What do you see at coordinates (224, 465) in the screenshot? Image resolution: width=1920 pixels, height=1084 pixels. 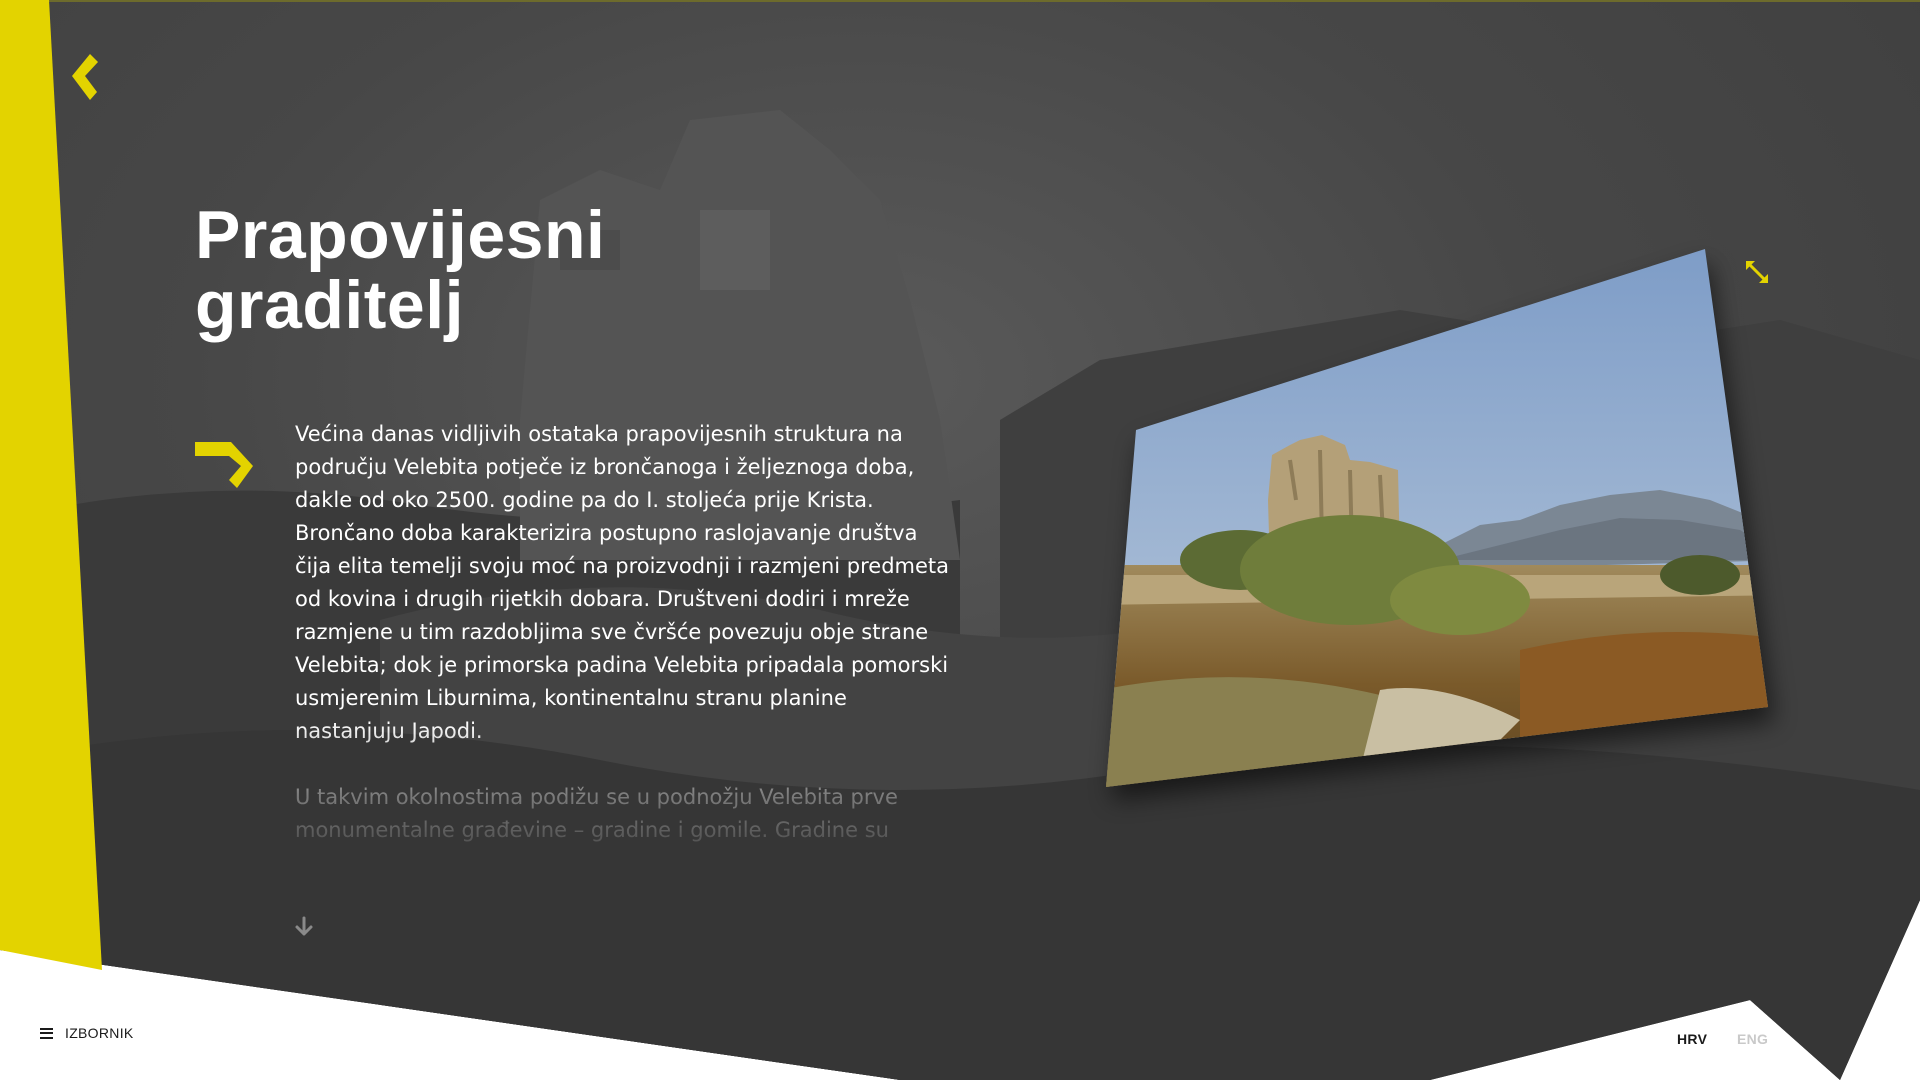 I see `arrow-right-icon` at bounding box center [224, 465].